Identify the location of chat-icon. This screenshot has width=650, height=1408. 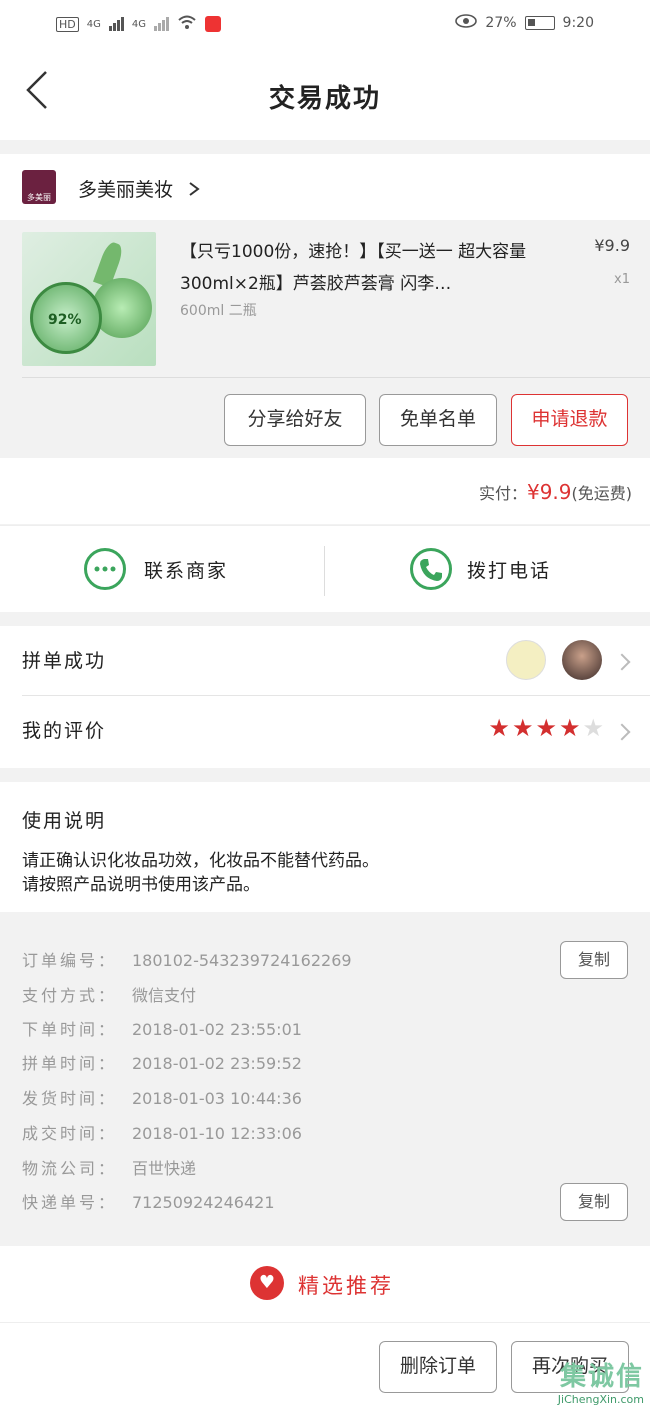
(105, 569).